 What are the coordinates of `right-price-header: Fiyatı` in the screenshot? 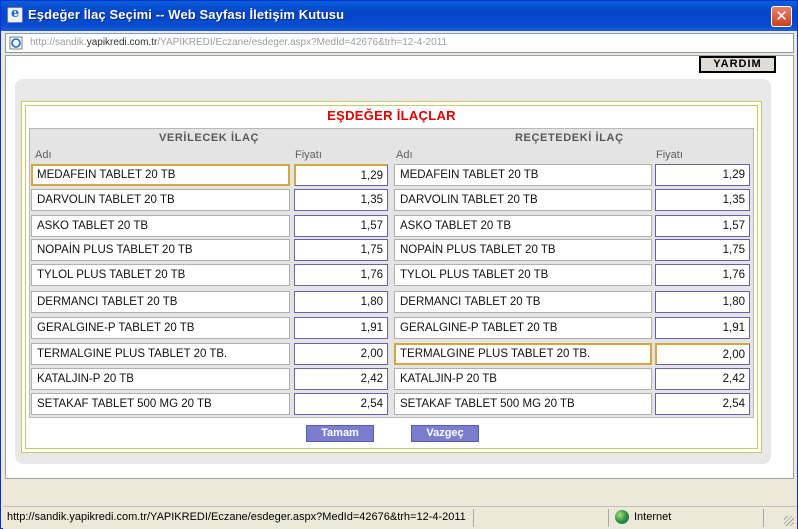 It's located at (669, 155).